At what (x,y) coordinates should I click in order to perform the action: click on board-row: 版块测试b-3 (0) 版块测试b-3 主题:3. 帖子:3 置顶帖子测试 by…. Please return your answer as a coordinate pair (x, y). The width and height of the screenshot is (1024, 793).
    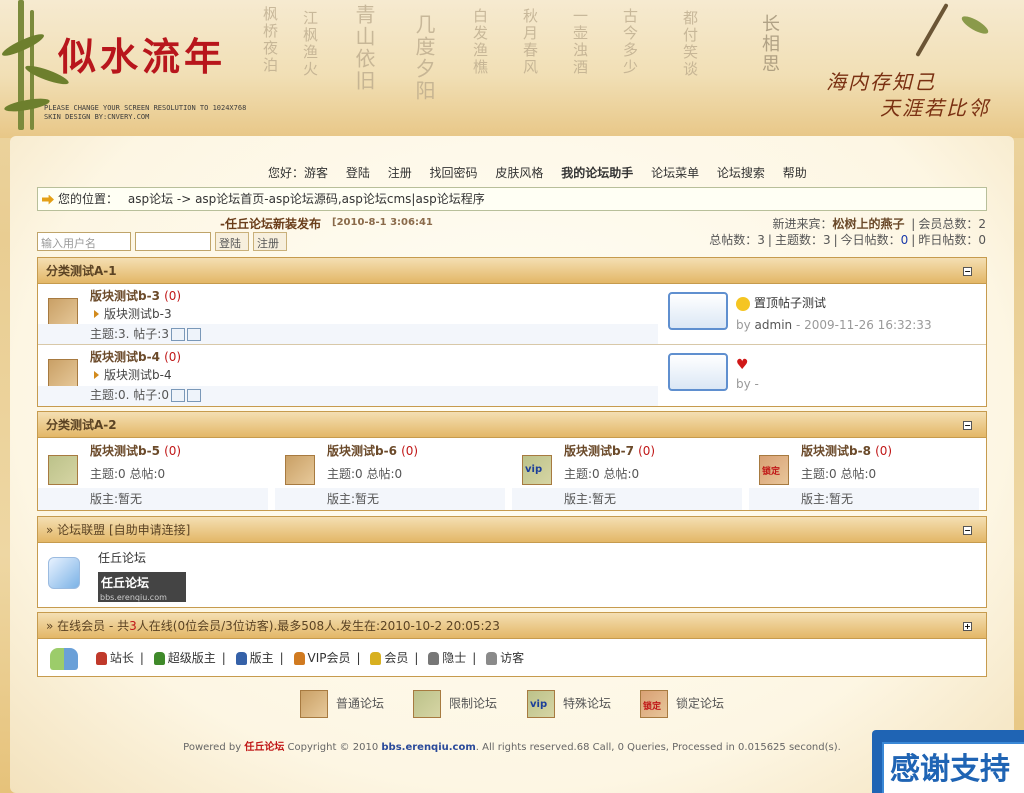
    Looking at the image, I should click on (512, 314).